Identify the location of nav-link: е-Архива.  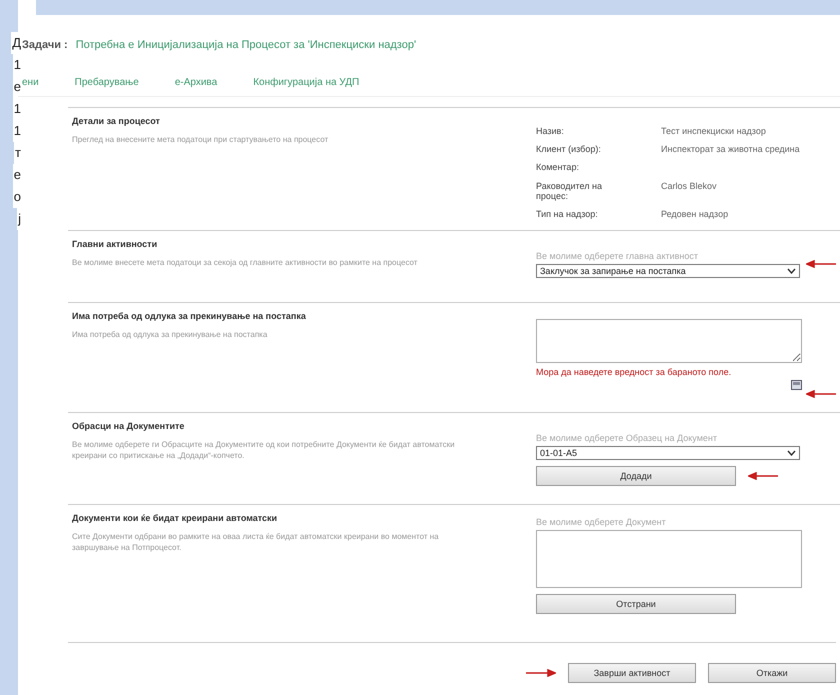
(196, 82).